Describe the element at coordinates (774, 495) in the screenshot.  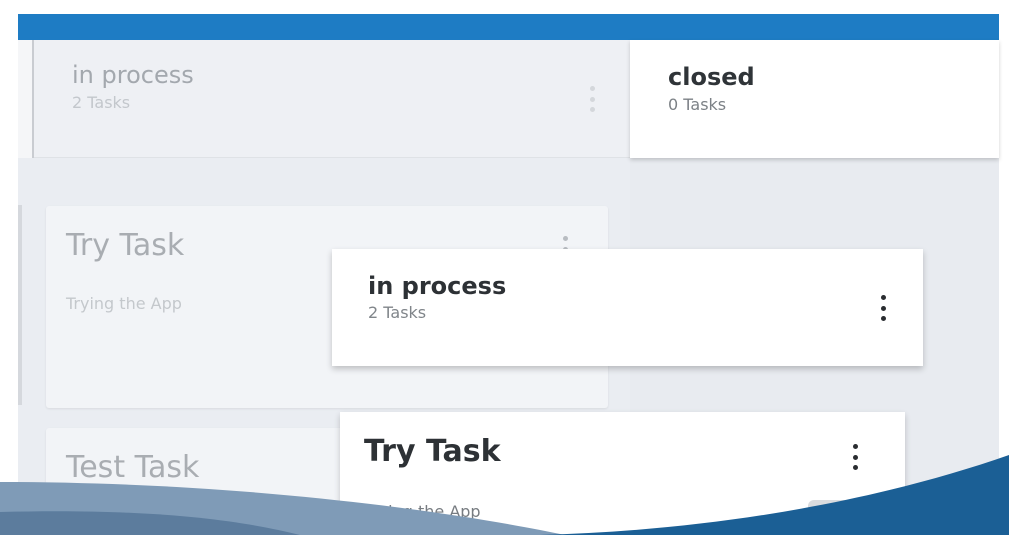
I see `swoosh-dark` at that location.